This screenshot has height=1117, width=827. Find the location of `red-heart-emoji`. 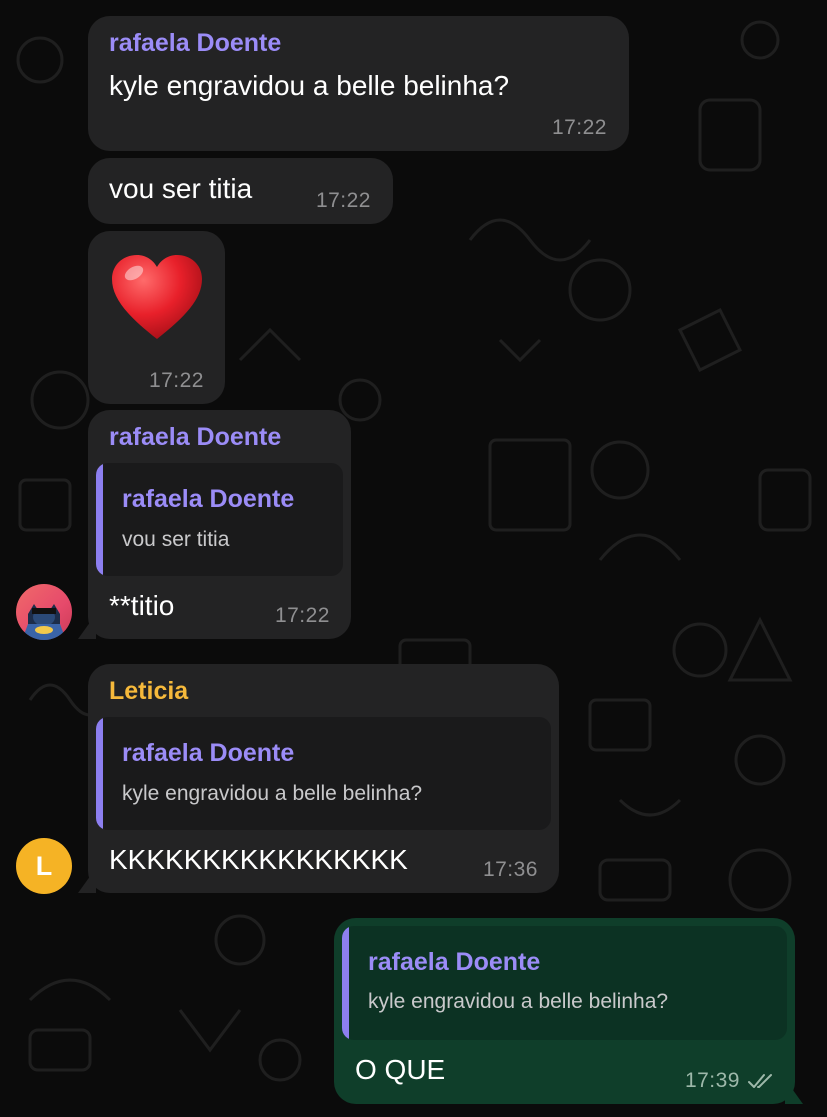

red-heart-emoji is located at coordinates (157, 297).